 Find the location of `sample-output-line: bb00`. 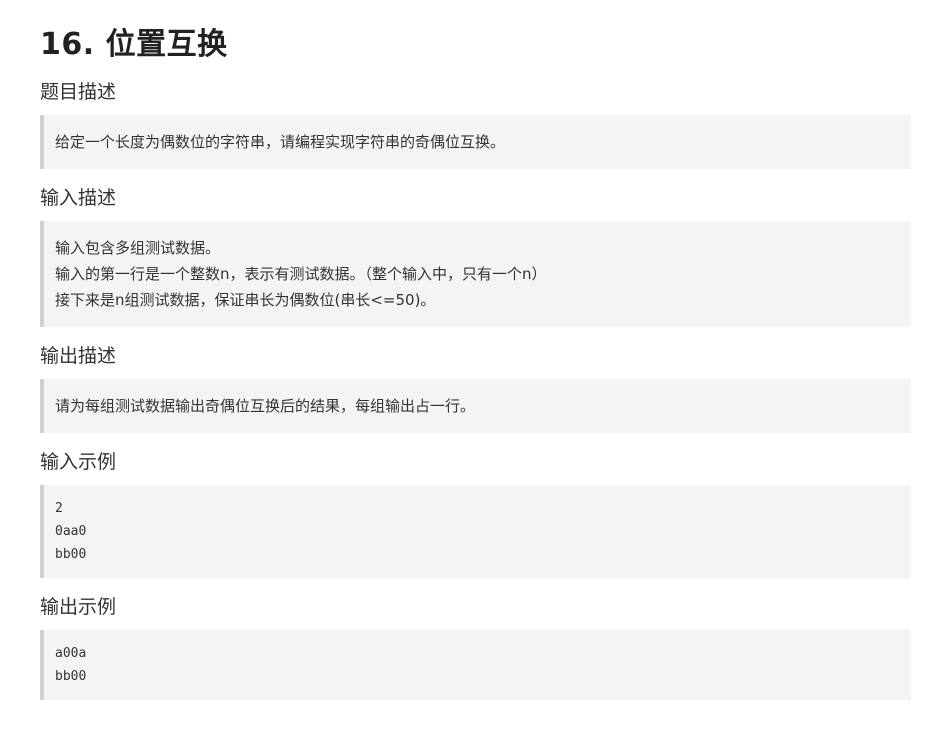

sample-output-line: bb00 is located at coordinates (71, 676).